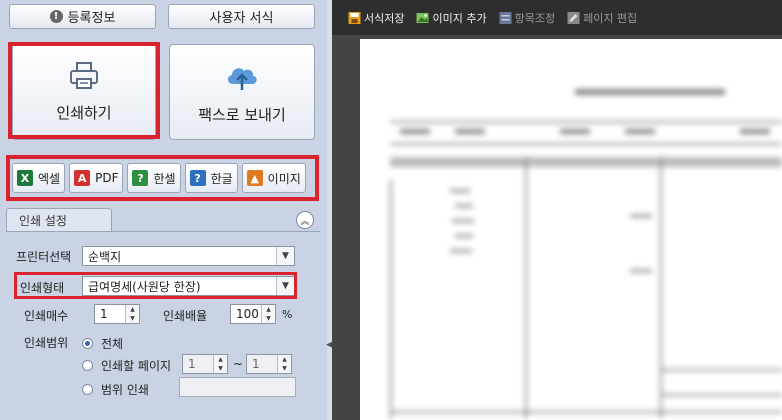 This screenshot has width=782, height=420. Describe the element at coordinates (354, 17) in the screenshot. I see `save-icon` at that location.